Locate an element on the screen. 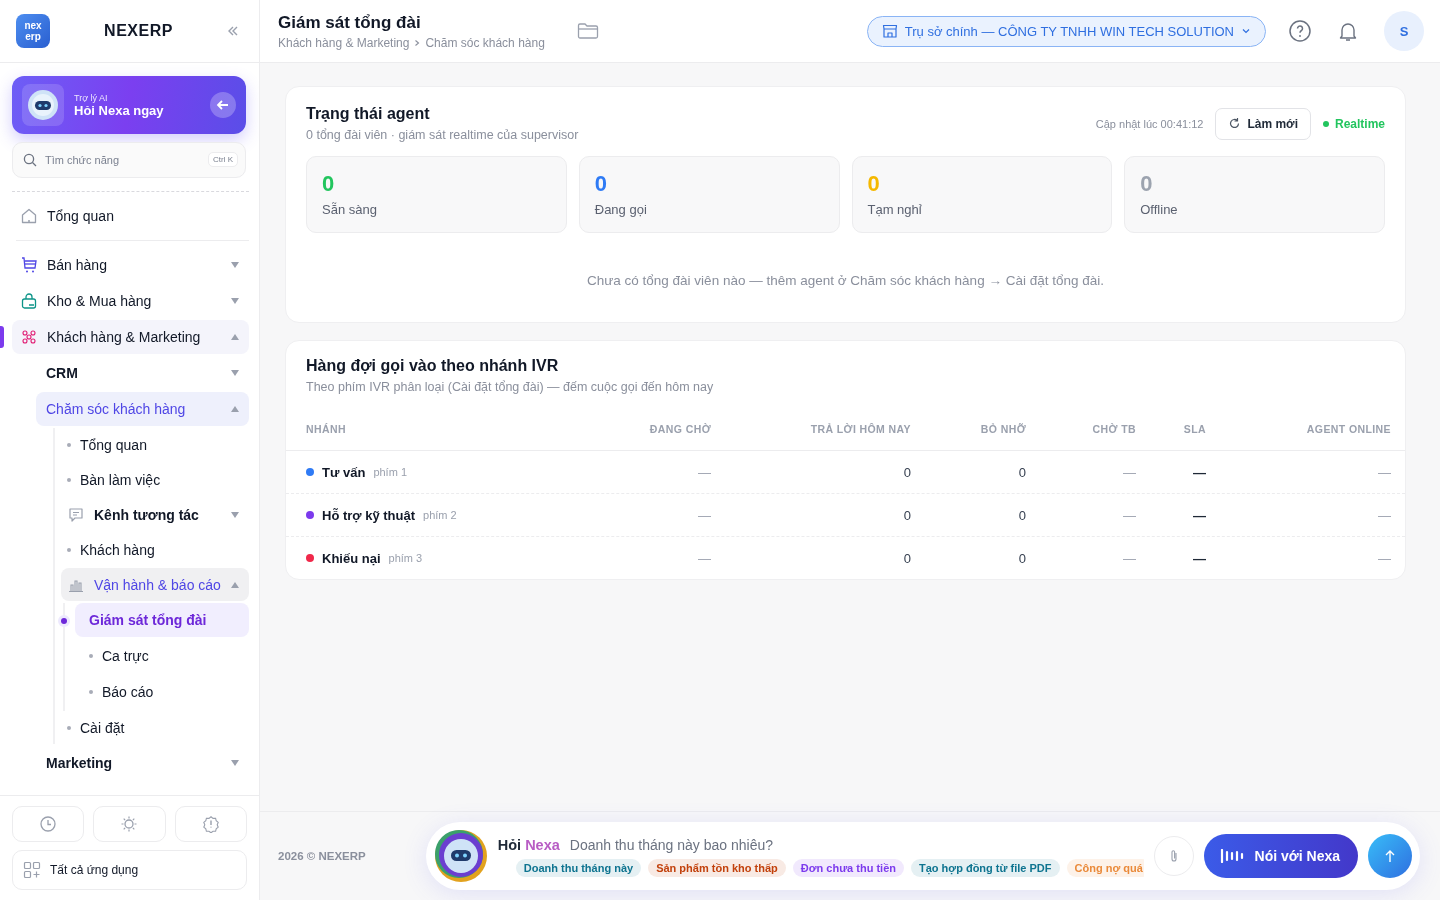  cart-icon is located at coordinates (29, 265).